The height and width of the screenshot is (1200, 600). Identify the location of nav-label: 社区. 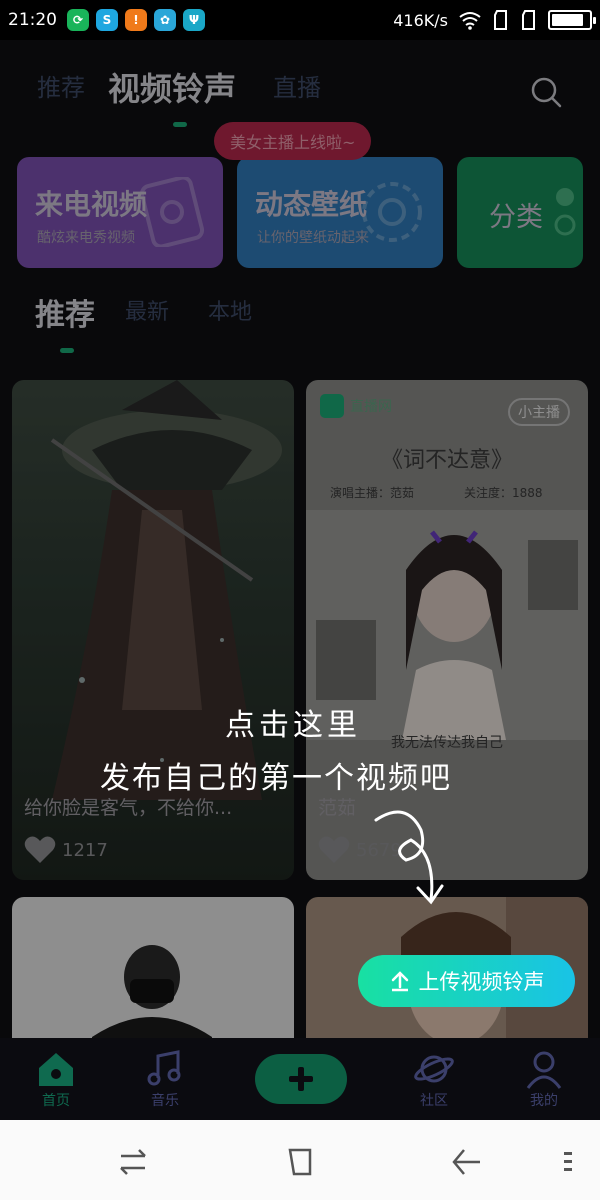
(434, 1101).